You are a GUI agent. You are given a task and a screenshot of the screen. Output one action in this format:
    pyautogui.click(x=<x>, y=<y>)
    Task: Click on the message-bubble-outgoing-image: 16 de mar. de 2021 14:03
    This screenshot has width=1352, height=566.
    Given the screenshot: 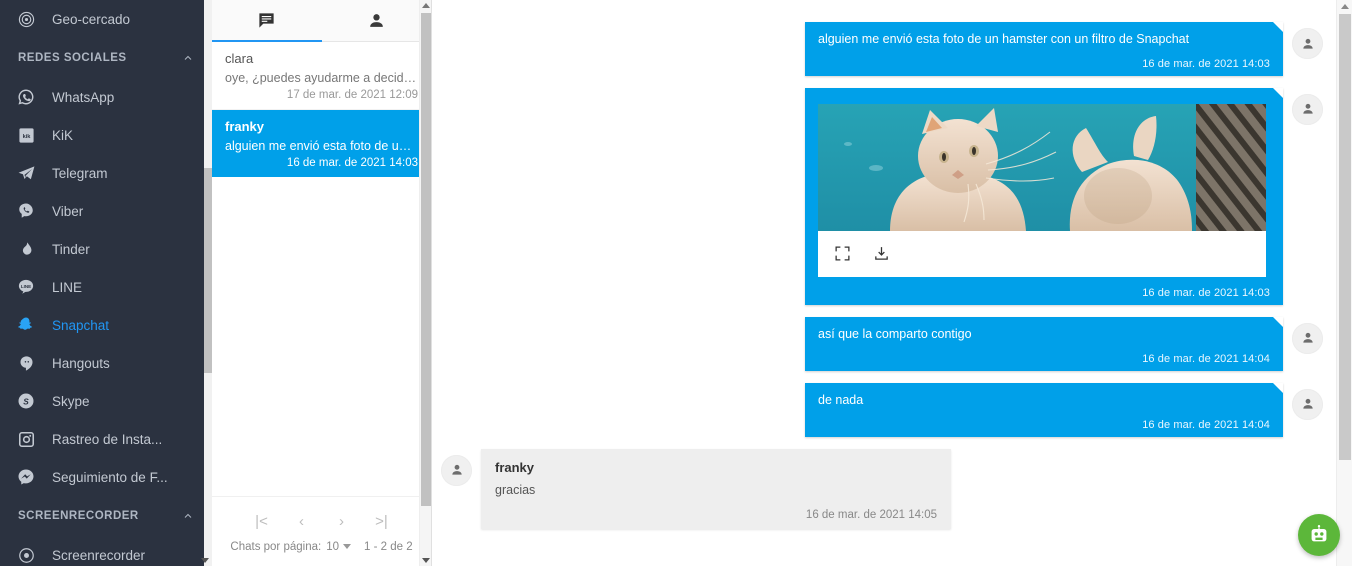 What is the action you would take?
    pyautogui.click(x=1044, y=196)
    